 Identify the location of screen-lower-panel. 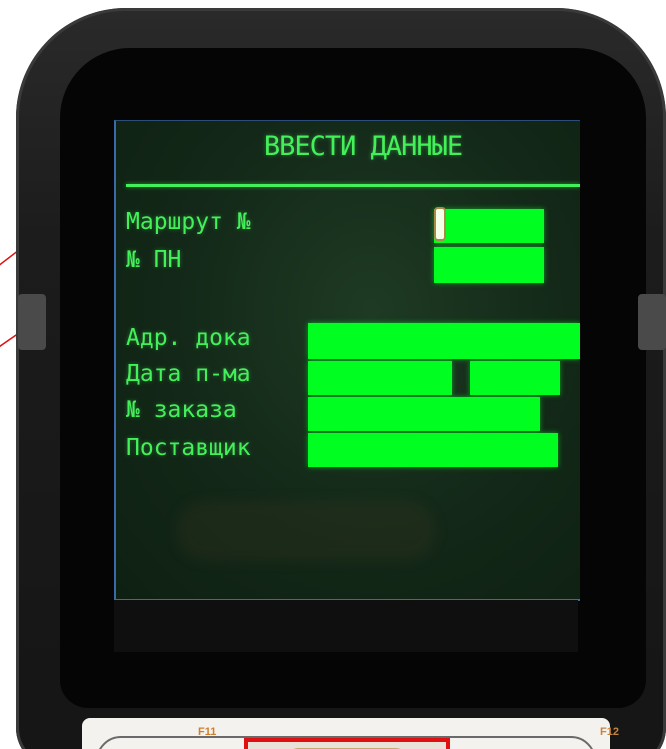
(346, 626).